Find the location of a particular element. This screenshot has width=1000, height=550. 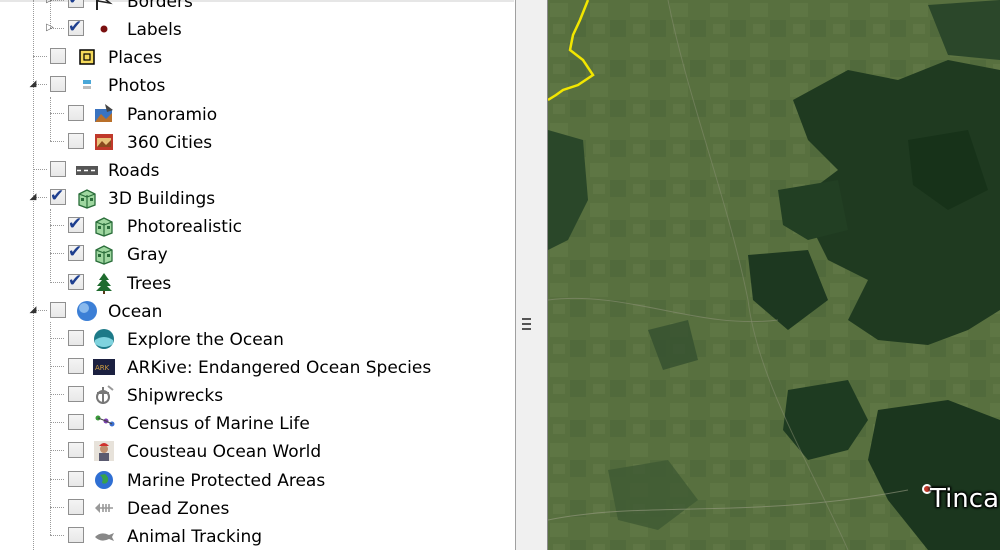

3d-buildings-icon is located at coordinates (87, 198).